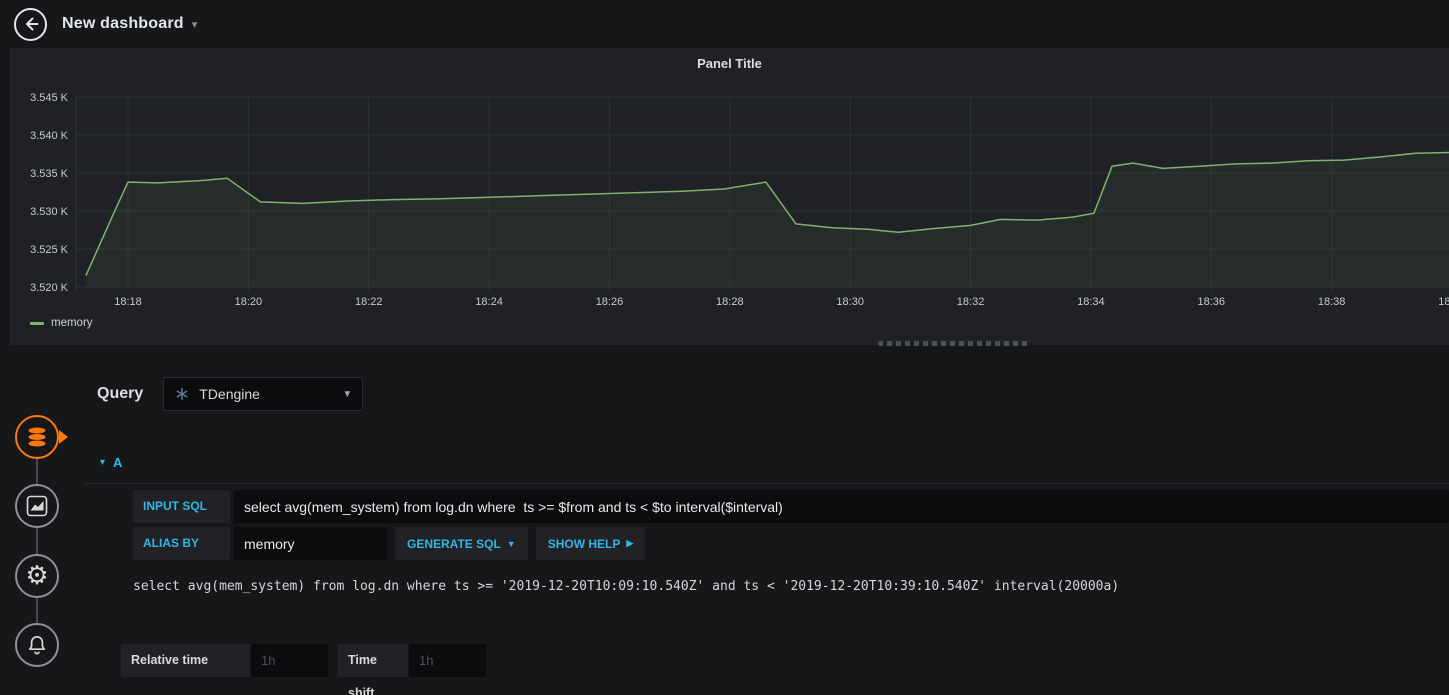 The image size is (1449, 695). I want to click on tab-visualization, so click(37, 506).